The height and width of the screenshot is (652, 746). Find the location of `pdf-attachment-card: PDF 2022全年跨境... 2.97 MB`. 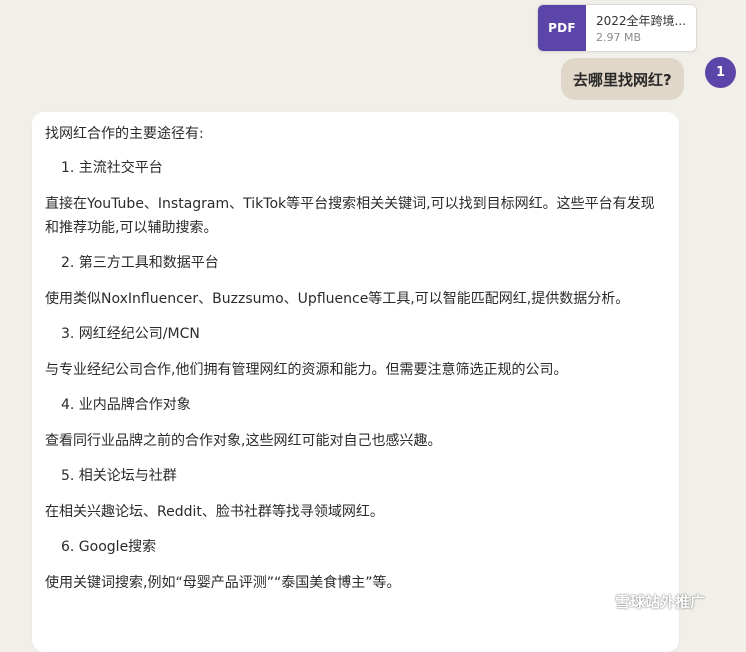

pdf-attachment-card: PDF 2022全年跨境... 2.97 MB is located at coordinates (617, 28).